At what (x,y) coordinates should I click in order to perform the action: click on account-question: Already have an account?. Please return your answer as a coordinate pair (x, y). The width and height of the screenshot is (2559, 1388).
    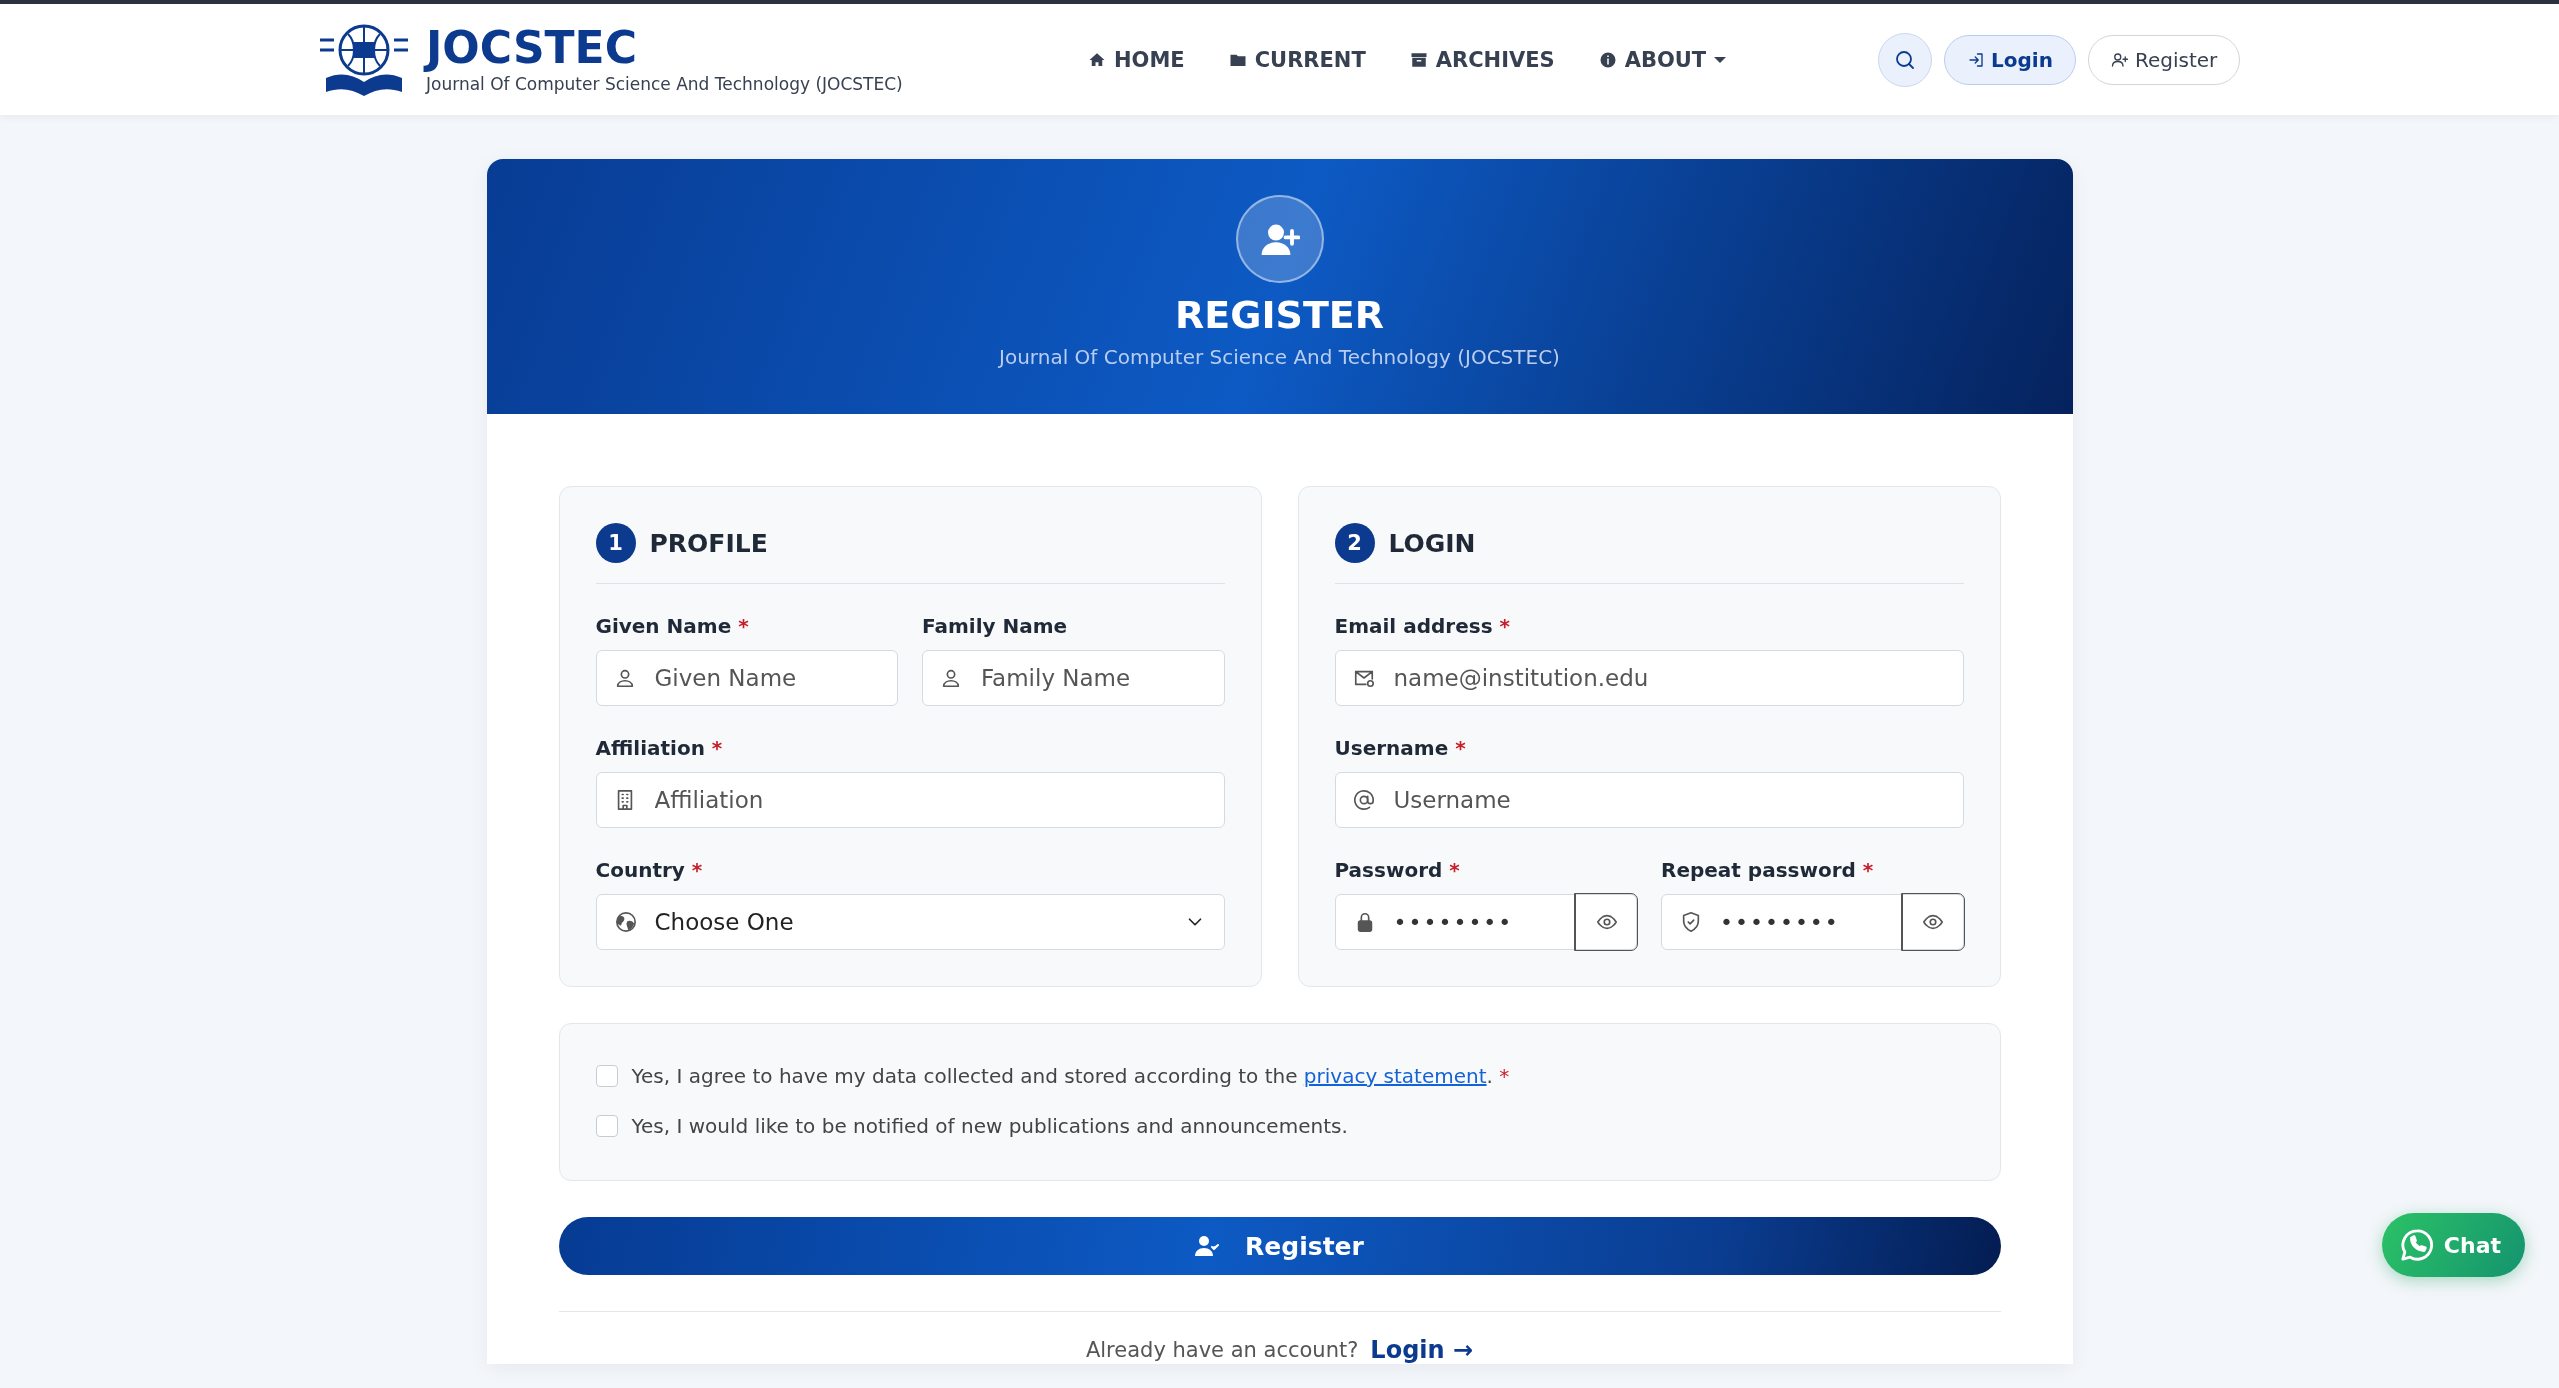
    Looking at the image, I should click on (1222, 1350).